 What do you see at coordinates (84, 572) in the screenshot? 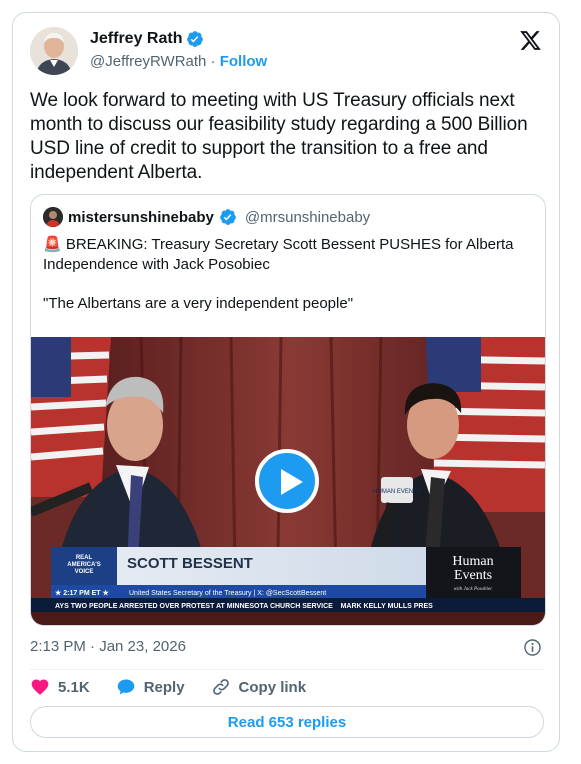
I see `network-logo-line3: VOICE` at bounding box center [84, 572].